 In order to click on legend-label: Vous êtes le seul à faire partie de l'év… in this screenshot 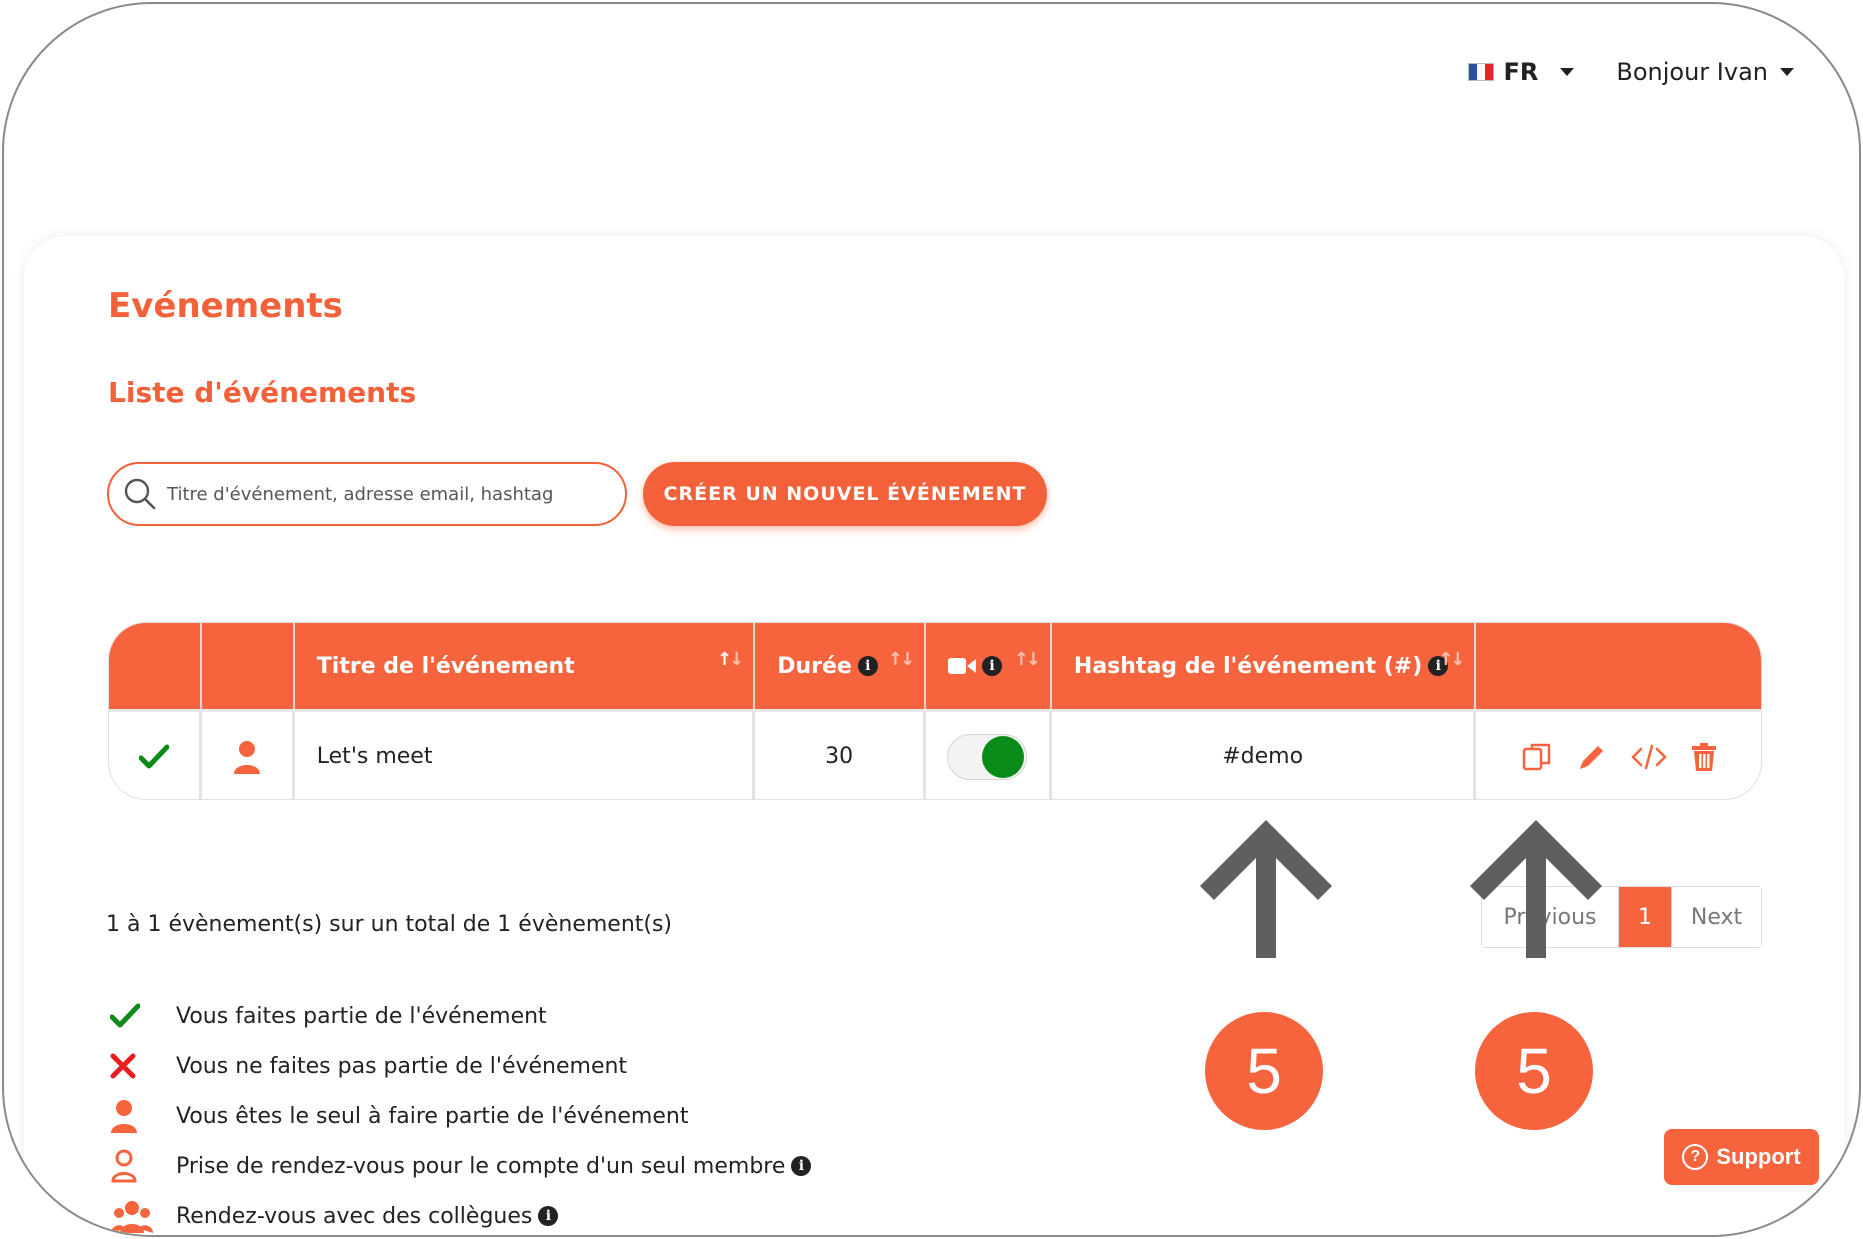, I will do `click(432, 1116)`.